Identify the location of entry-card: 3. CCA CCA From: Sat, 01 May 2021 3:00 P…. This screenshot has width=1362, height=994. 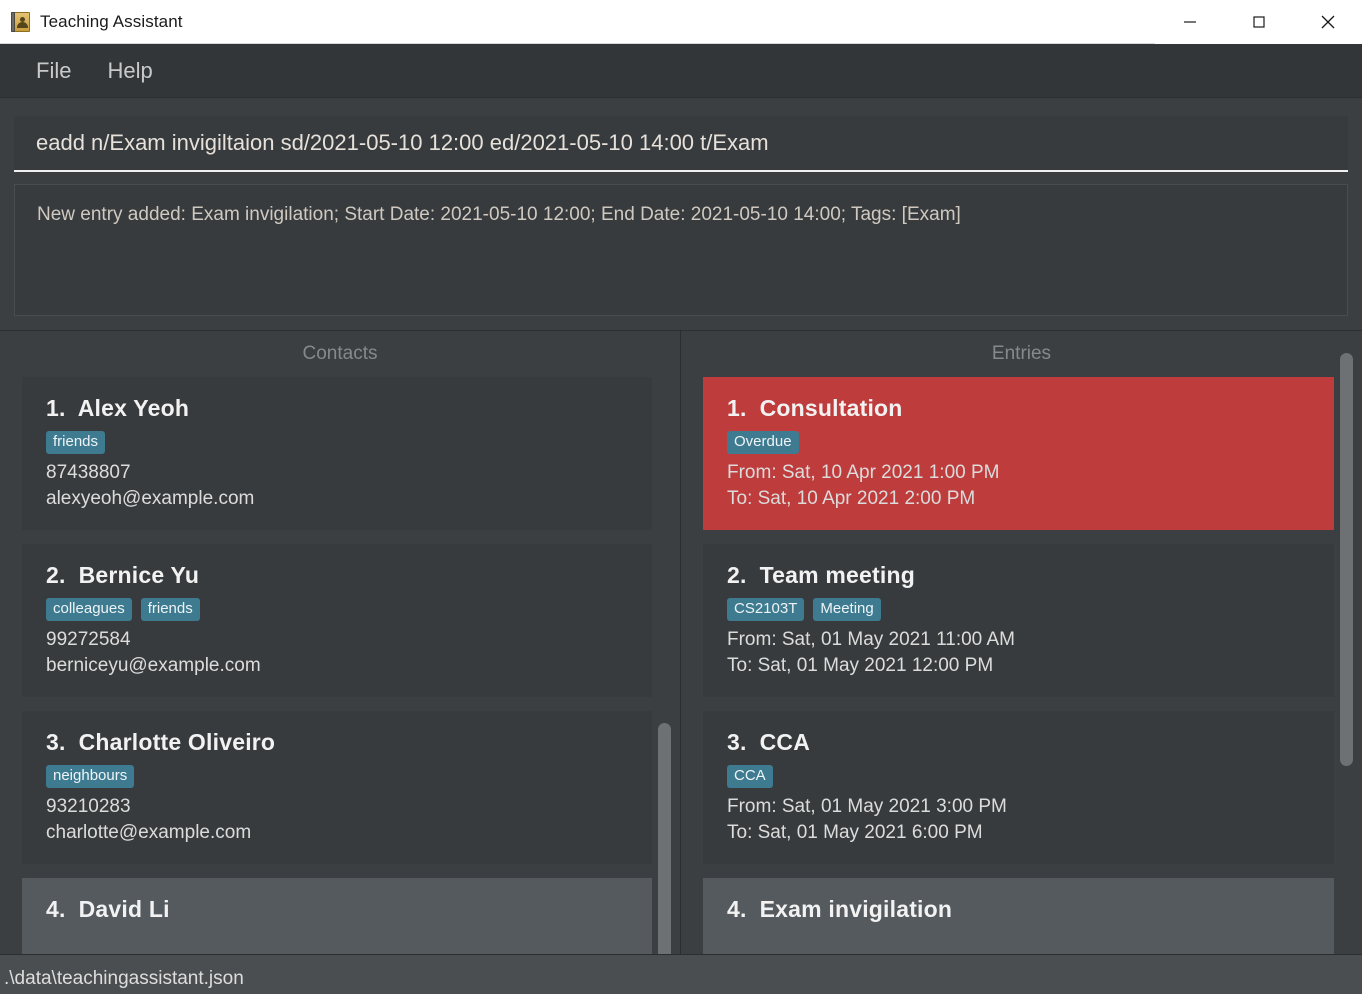
(1018, 788).